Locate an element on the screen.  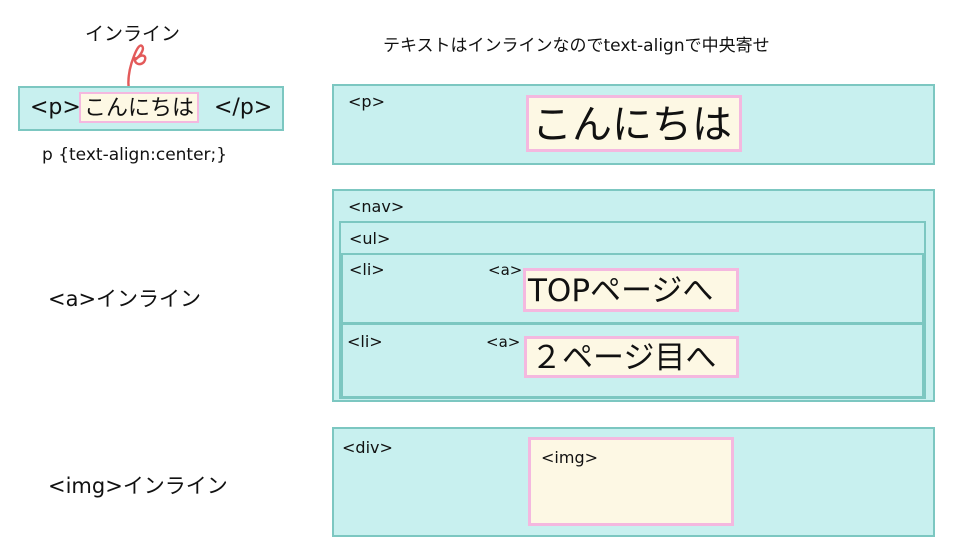
p-inline-text: こんにちは is located at coordinates (139, 107).